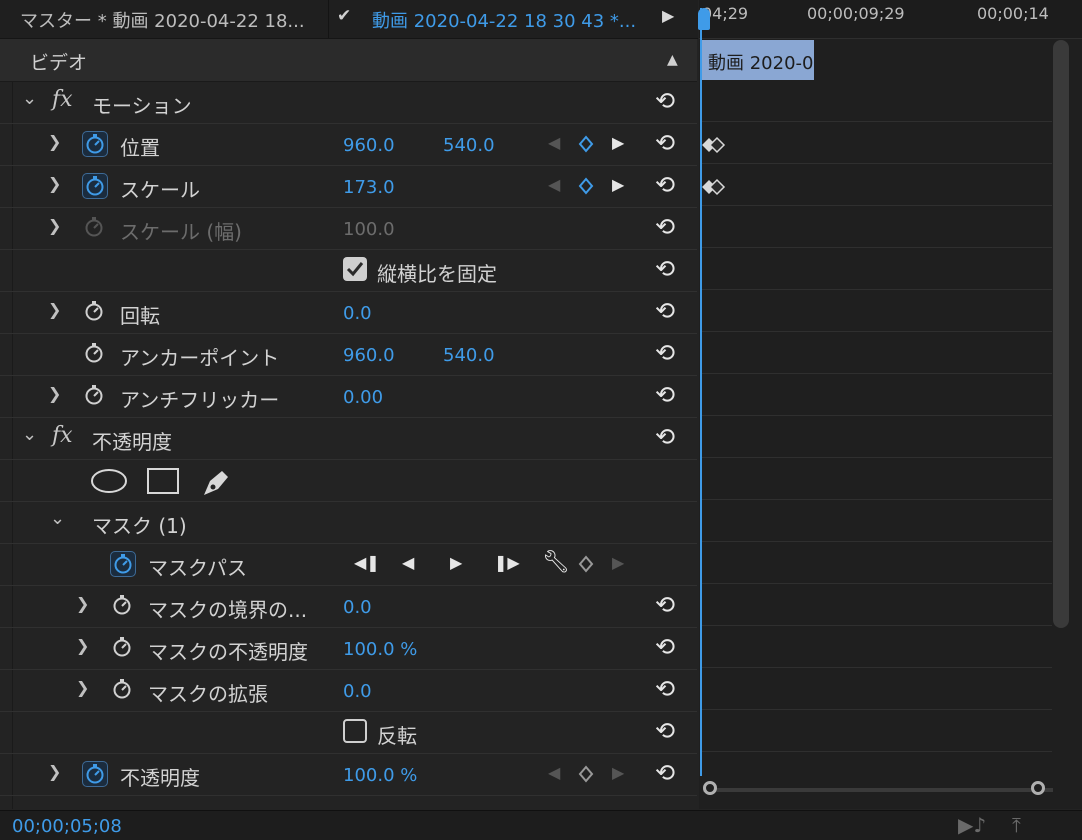 This screenshot has width=1082, height=840. Describe the element at coordinates (469, 145) in the screenshot. I see `position-y-value: 540.0` at that location.